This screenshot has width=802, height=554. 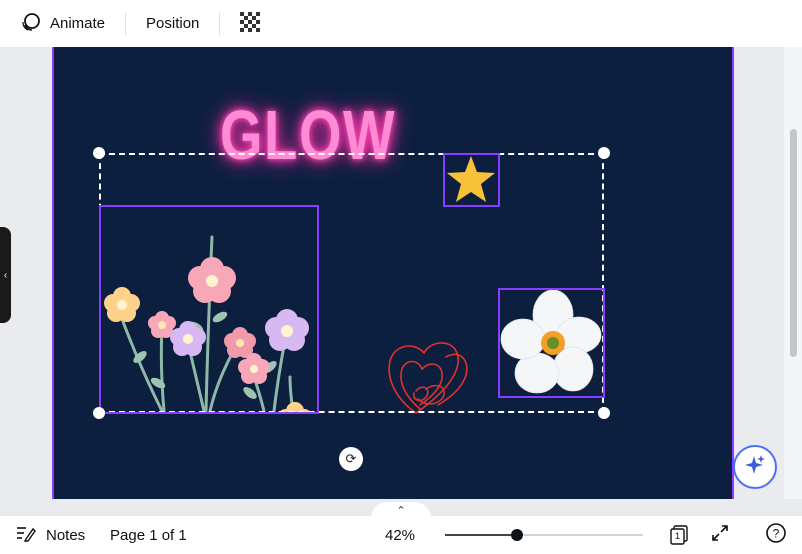 I want to click on notes-icon, so click(x=26, y=535).